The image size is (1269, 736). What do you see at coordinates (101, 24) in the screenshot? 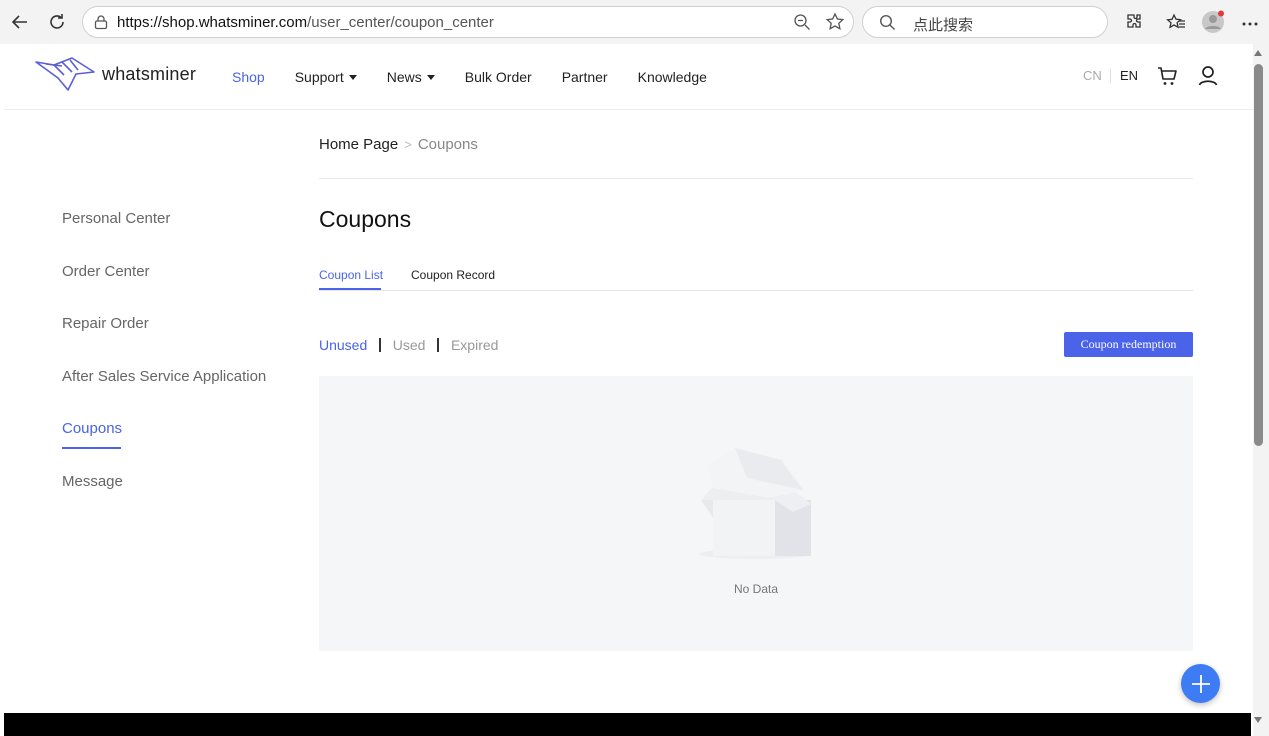
I see `lock-icon` at bounding box center [101, 24].